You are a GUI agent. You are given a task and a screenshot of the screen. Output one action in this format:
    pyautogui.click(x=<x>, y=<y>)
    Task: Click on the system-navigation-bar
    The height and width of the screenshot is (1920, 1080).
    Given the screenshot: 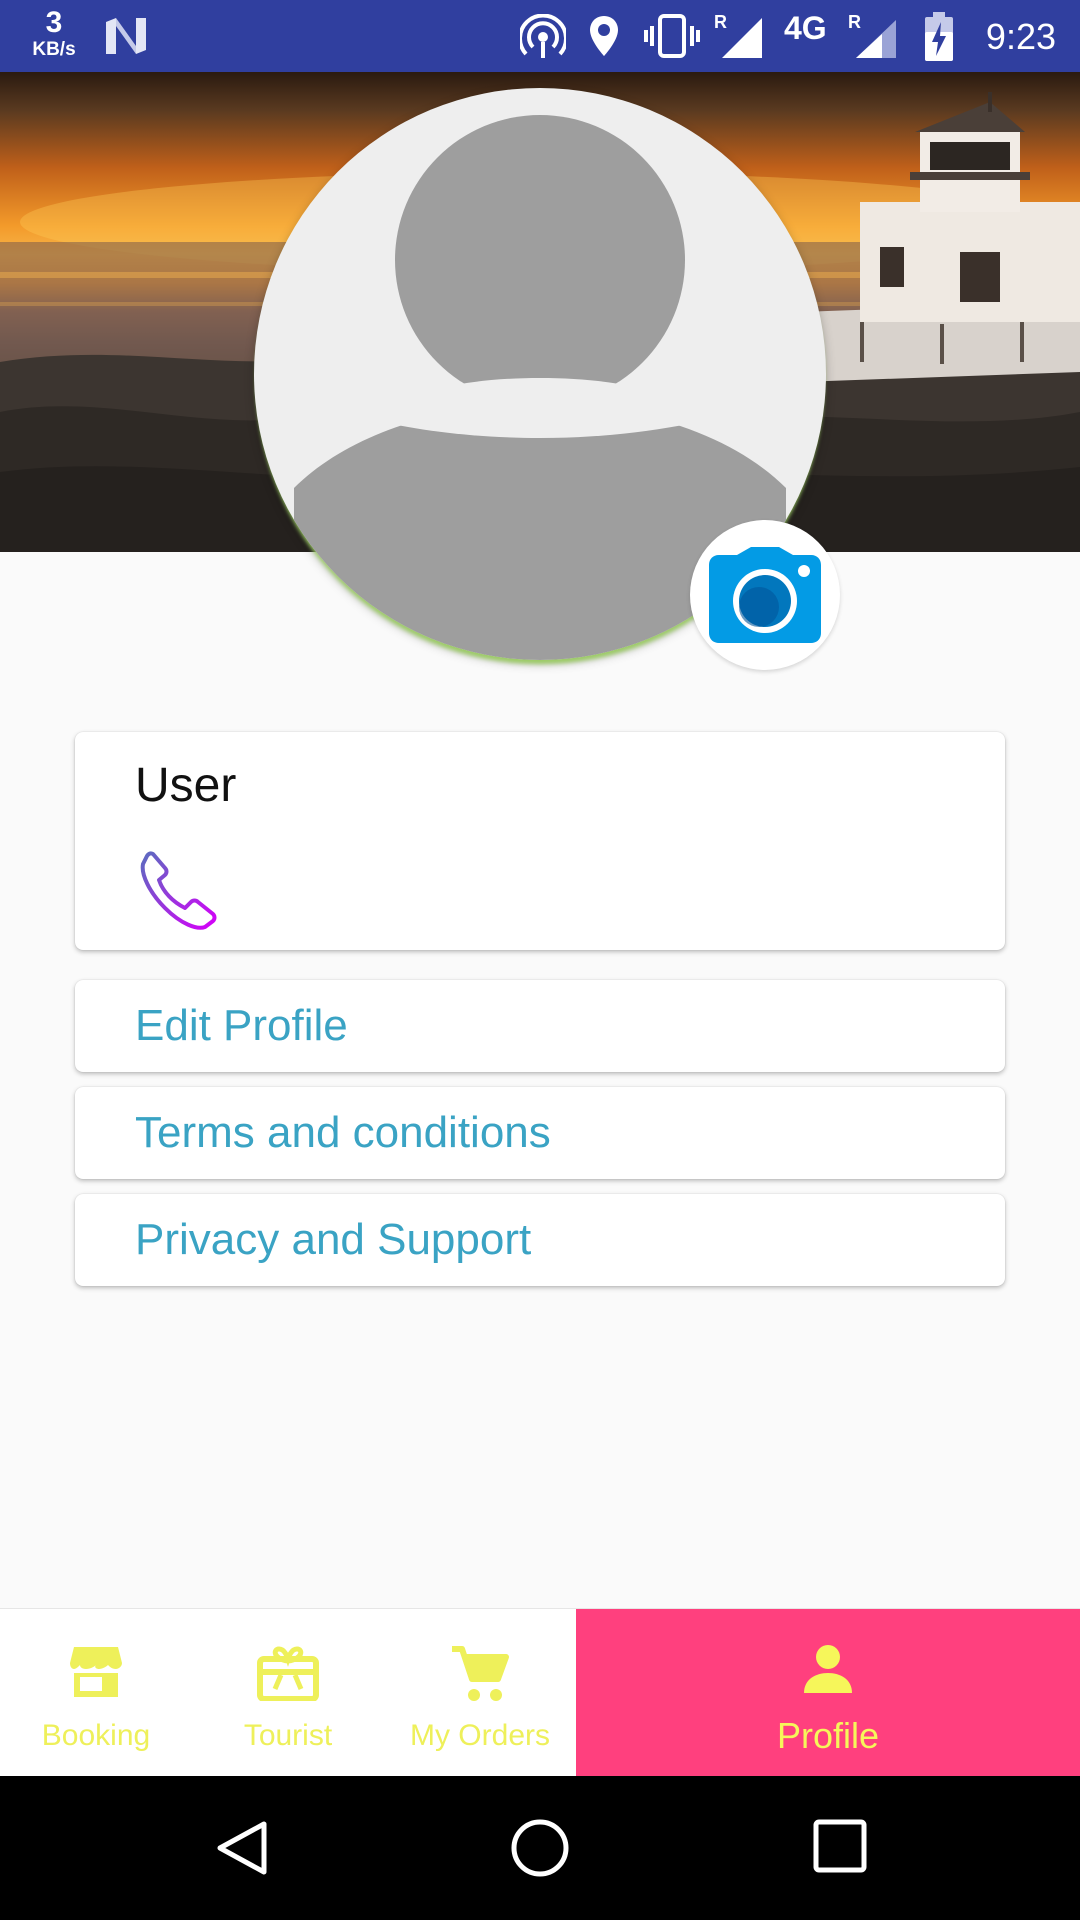 What is the action you would take?
    pyautogui.click(x=540, y=1848)
    